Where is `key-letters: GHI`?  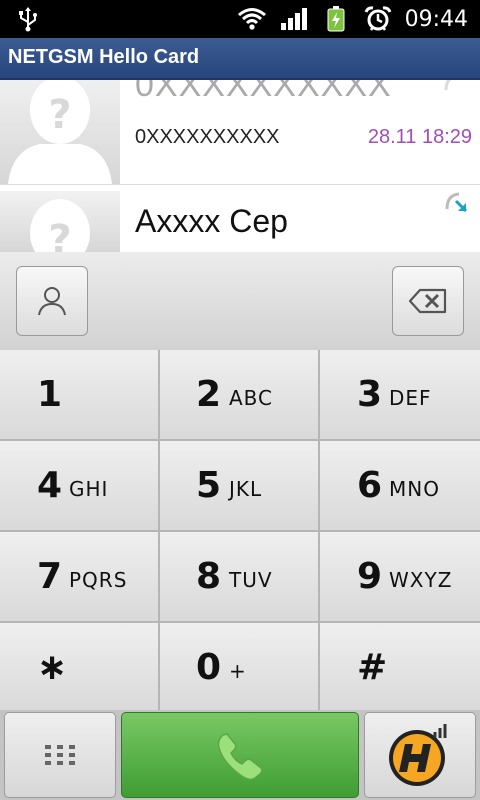
key-letters: GHI is located at coordinates (89, 489).